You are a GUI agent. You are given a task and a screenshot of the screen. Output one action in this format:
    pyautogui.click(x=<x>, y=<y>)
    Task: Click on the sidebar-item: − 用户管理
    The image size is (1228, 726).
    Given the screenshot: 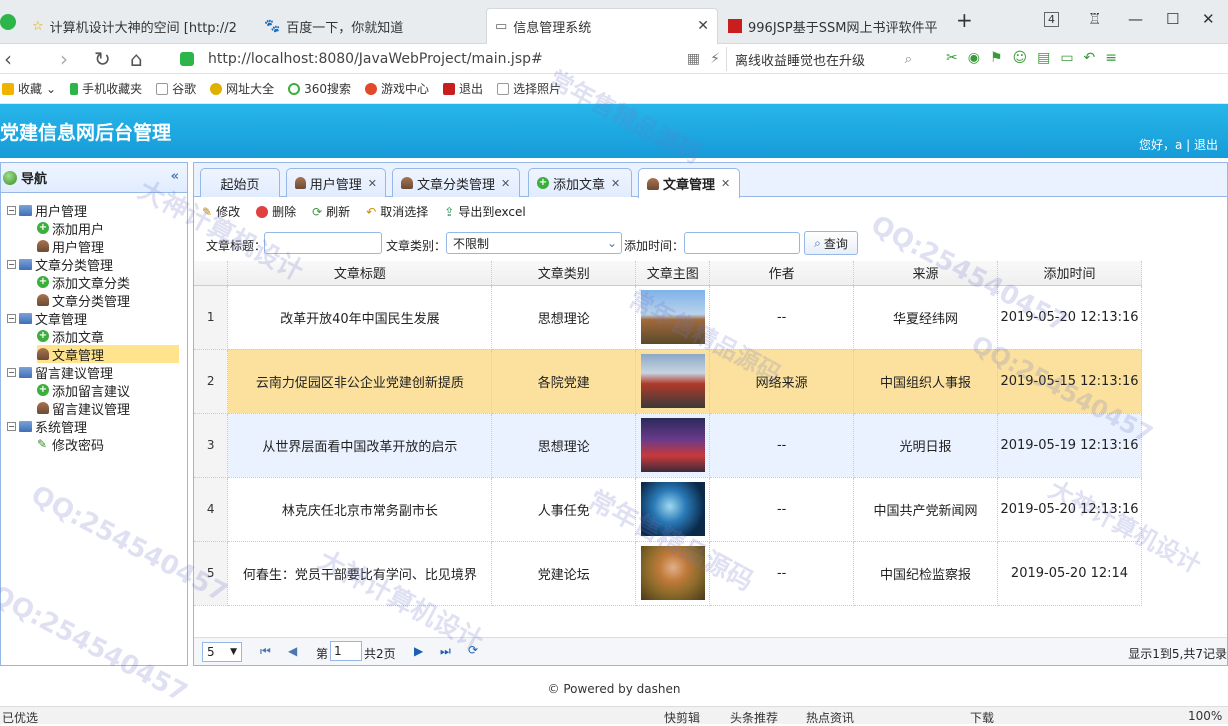 What is the action you would take?
    pyautogui.click(x=47, y=210)
    